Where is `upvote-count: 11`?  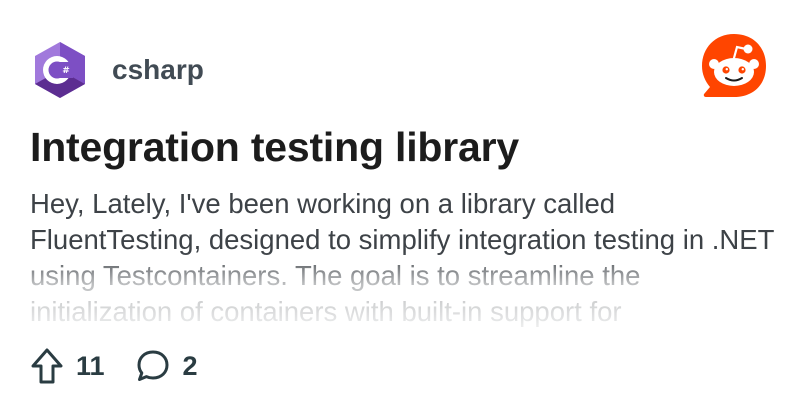 upvote-count: 11 is located at coordinates (90, 365).